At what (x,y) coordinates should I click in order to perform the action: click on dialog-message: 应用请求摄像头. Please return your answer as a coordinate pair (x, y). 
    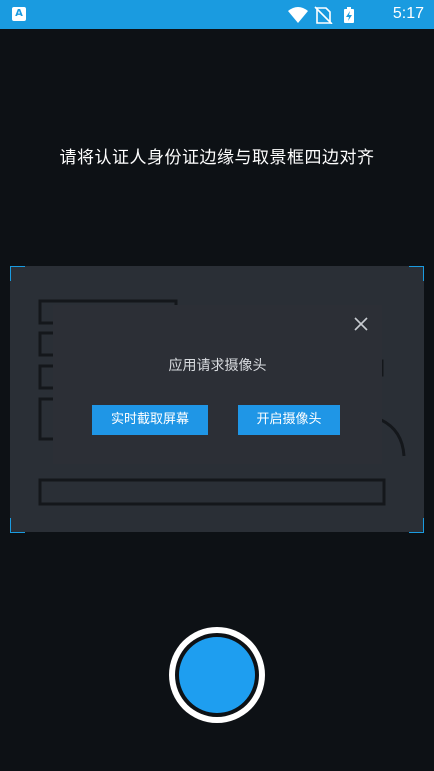
    Looking at the image, I should click on (217, 366).